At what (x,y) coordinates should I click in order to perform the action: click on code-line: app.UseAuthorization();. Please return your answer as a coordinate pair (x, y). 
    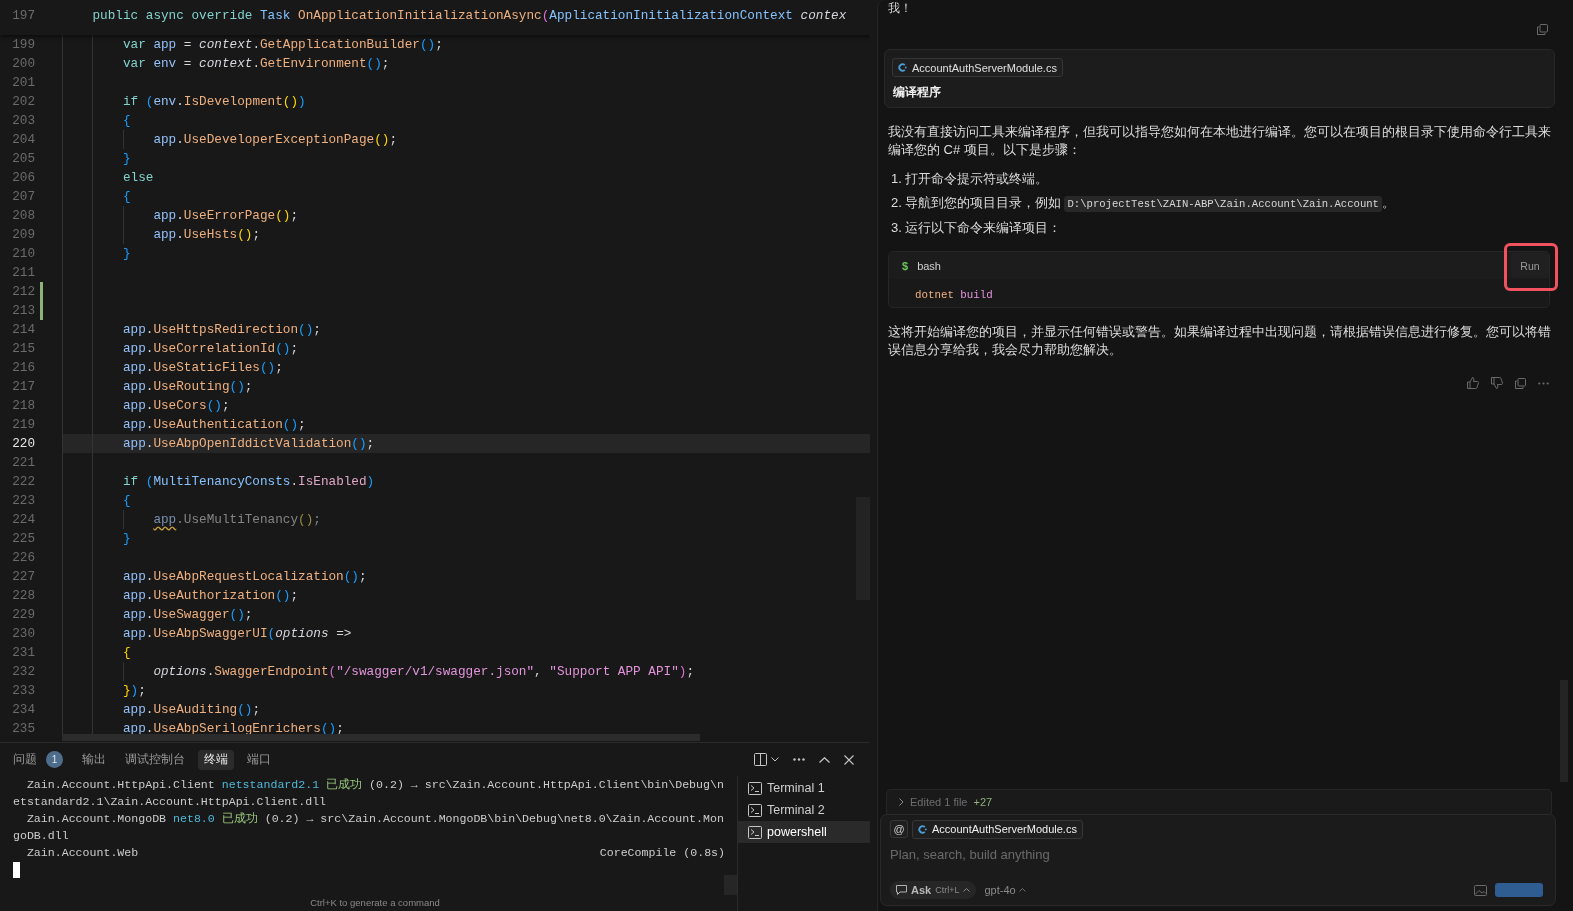
    Looking at the image, I should click on (210, 595).